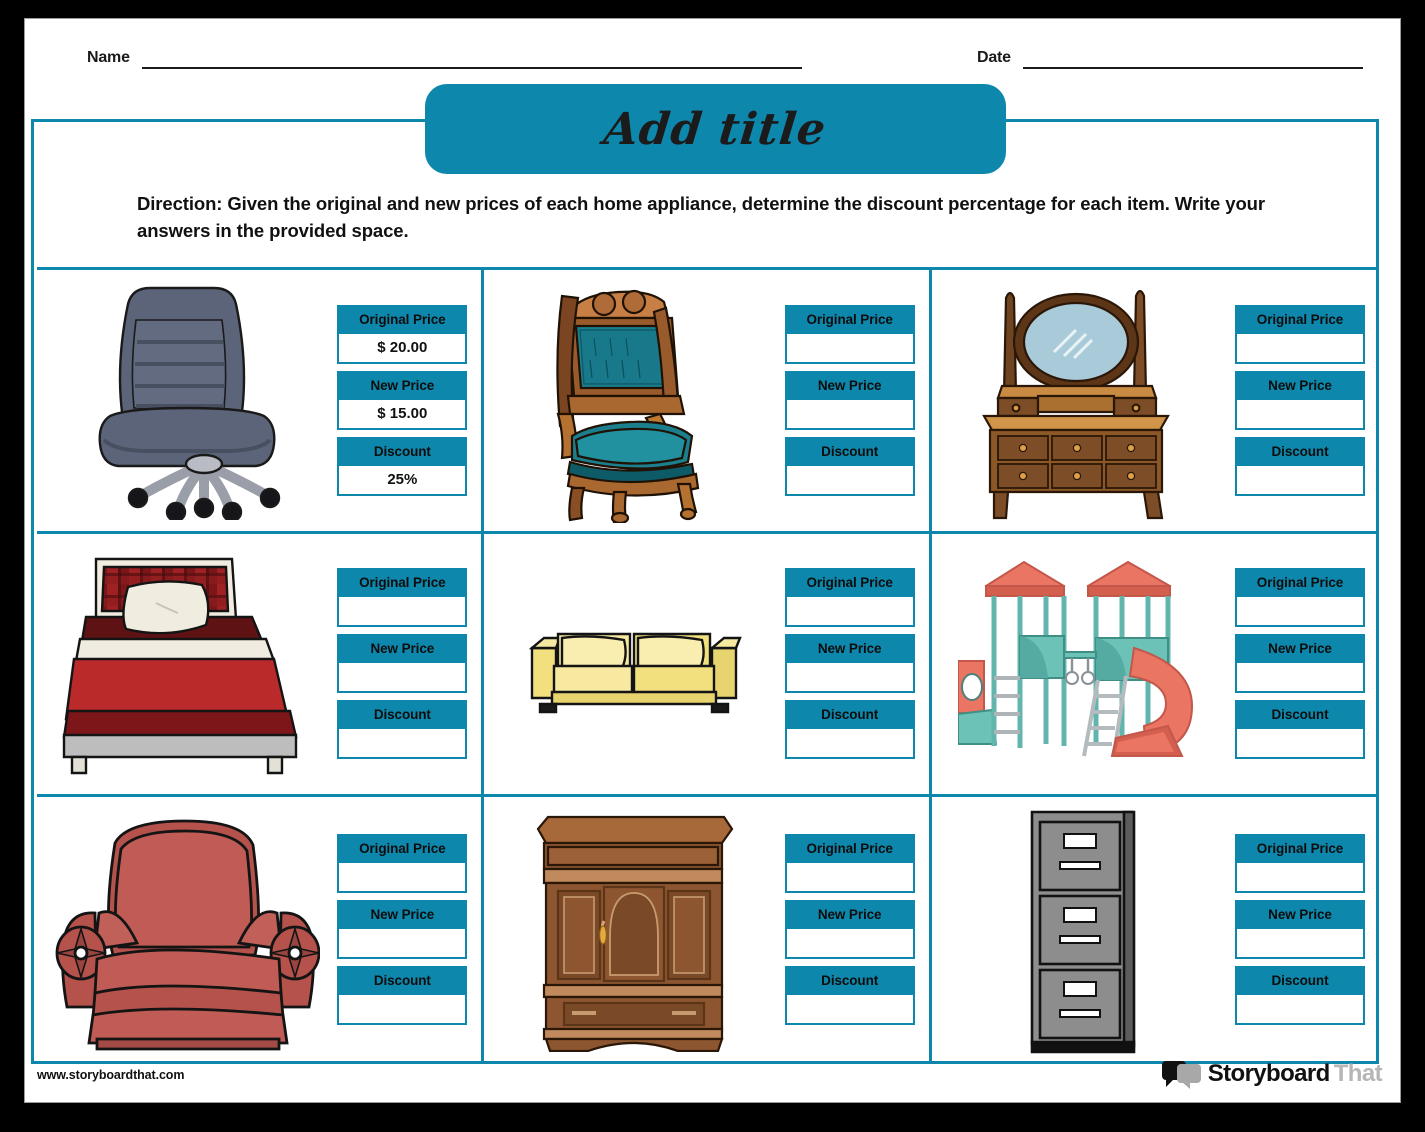 This screenshot has height=1132, width=1425. I want to click on item-cell-vanity-dresser: Original Price New Price Discount, so click(1155, 402).